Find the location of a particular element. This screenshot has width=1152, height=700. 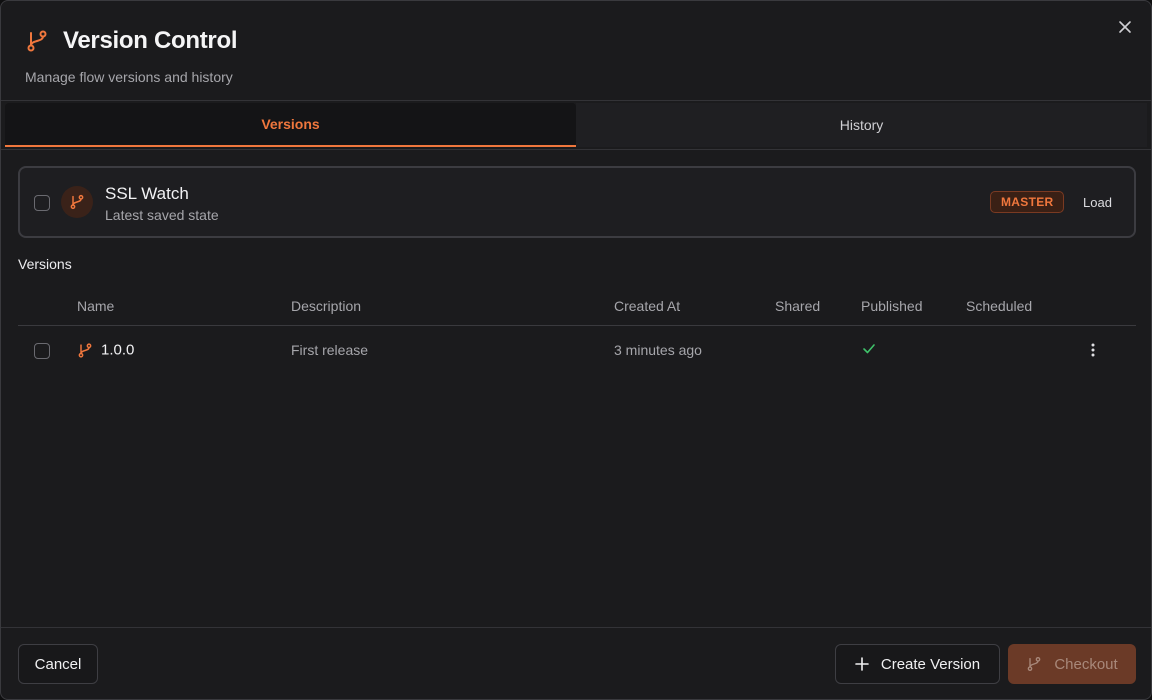

column-header-description: Description is located at coordinates (326, 305).